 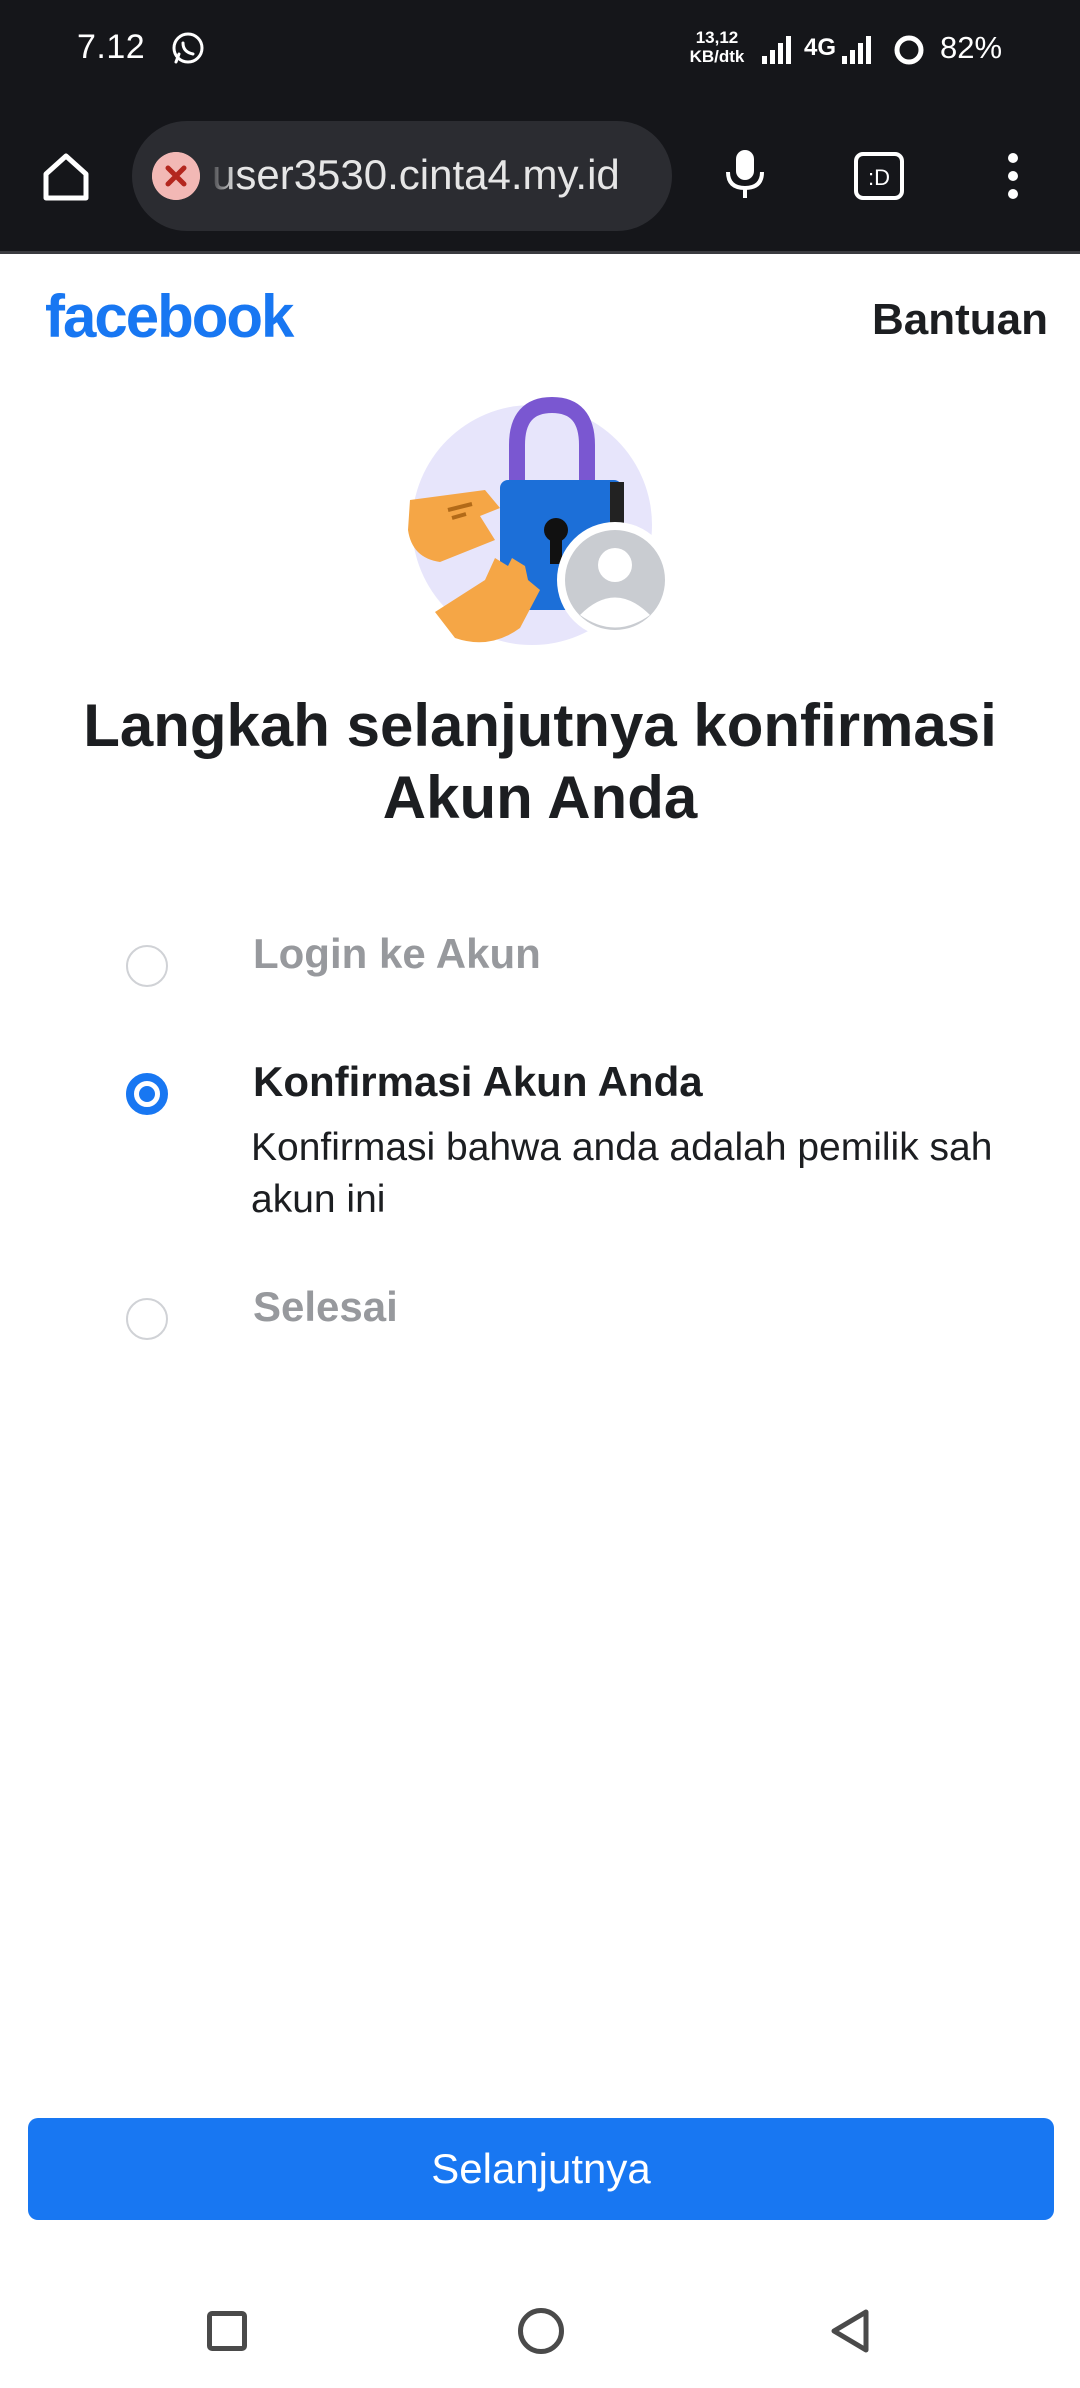 I want to click on whatsapp-icon, so click(x=188, y=48).